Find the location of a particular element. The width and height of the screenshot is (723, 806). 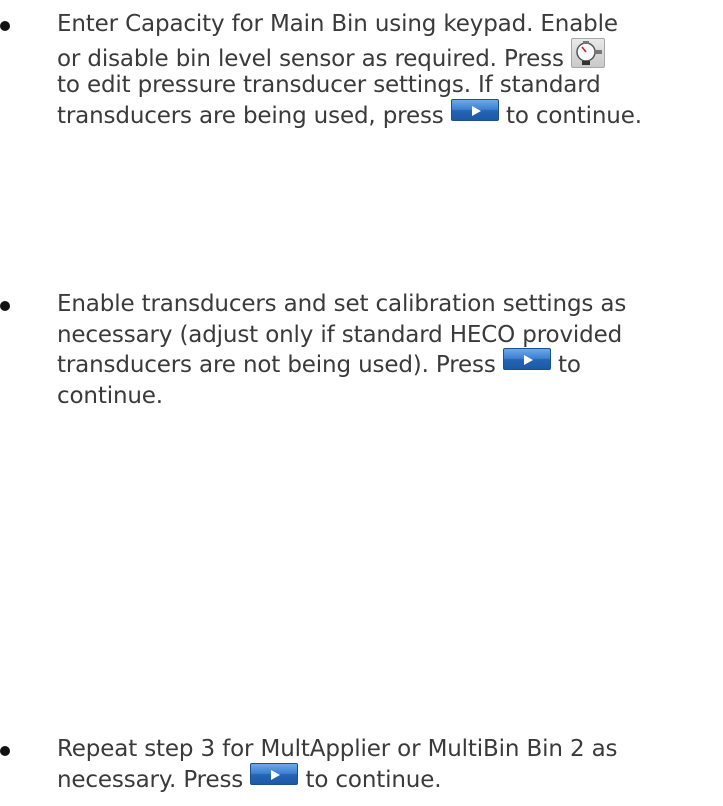

text-line: necessary. Press to continue. is located at coordinates (390, 779).